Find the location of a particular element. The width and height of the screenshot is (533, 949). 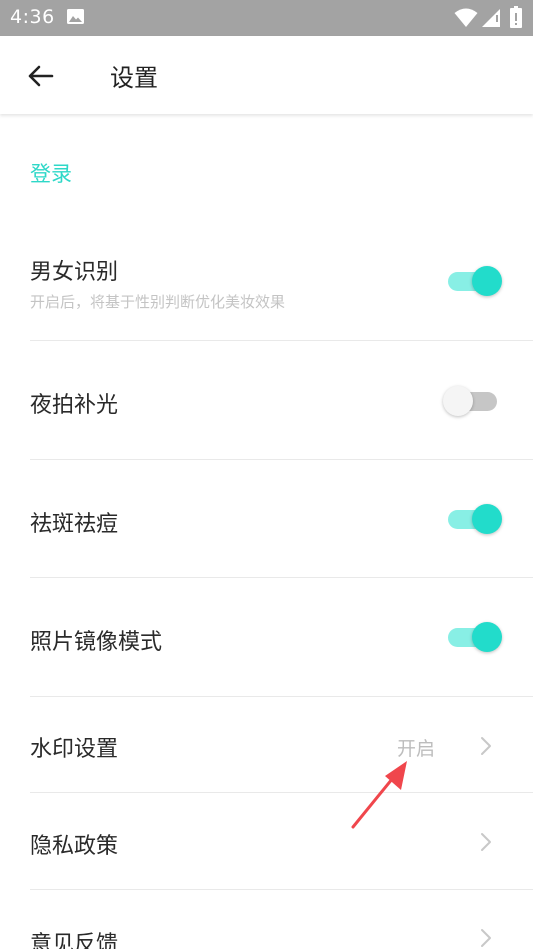

watermark-status-value: 开启 is located at coordinates (416, 749).